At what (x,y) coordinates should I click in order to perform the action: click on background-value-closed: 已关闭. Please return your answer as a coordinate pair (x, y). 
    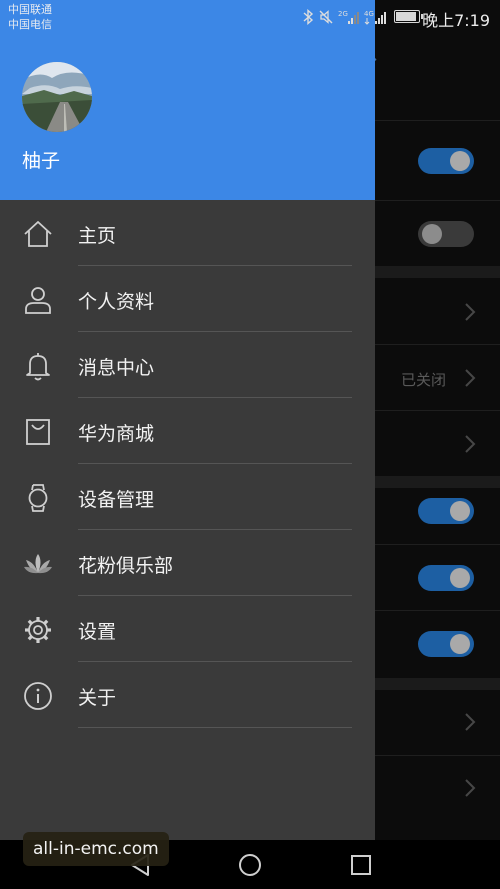
    Looking at the image, I should click on (424, 380).